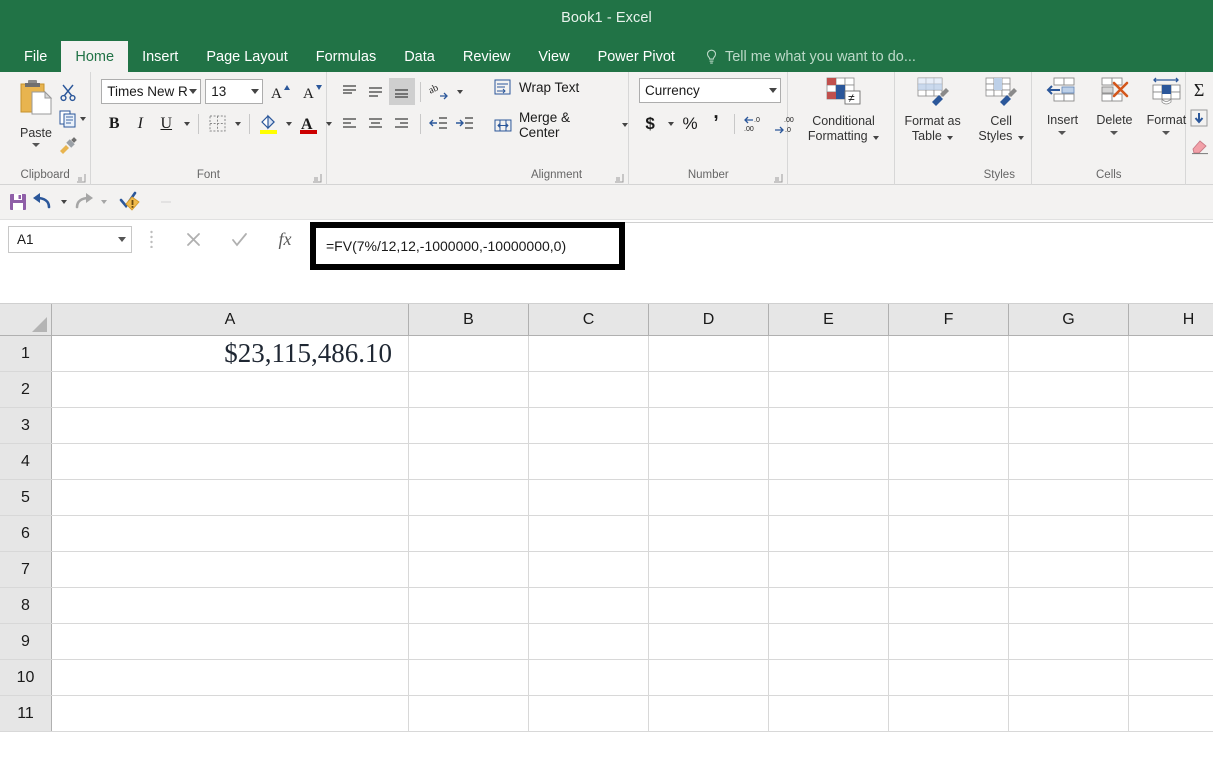 This screenshot has height=759, width=1213. What do you see at coordinates (140, 123) in the screenshot?
I see `italic-button: I` at bounding box center [140, 123].